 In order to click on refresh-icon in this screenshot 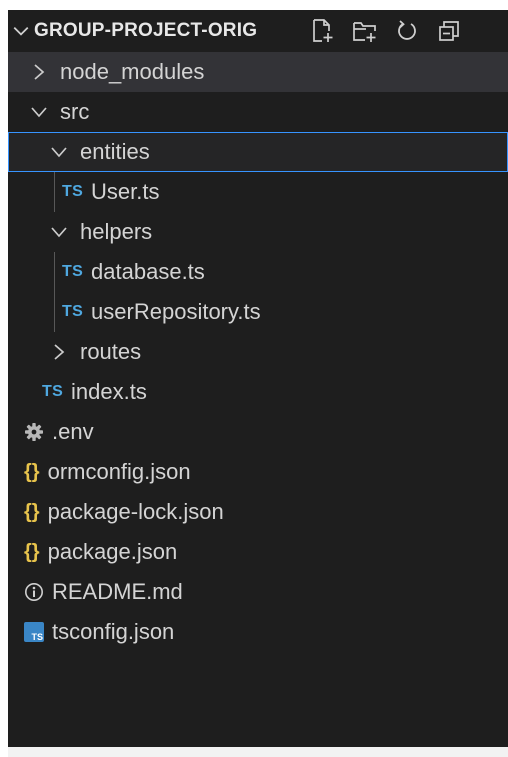, I will do `click(407, 31)`.